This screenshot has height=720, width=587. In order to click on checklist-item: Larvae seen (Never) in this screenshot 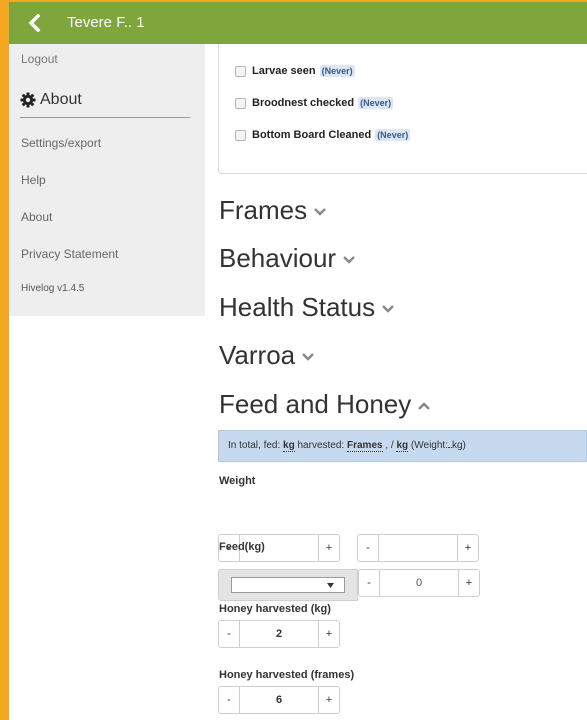, I will do `click(295, 71)`.